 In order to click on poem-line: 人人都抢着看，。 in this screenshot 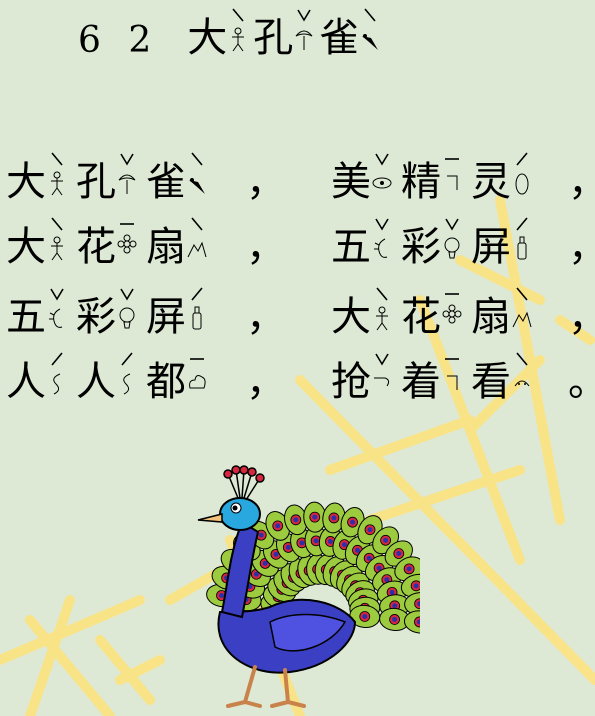, I will do `click(300, 382)`.